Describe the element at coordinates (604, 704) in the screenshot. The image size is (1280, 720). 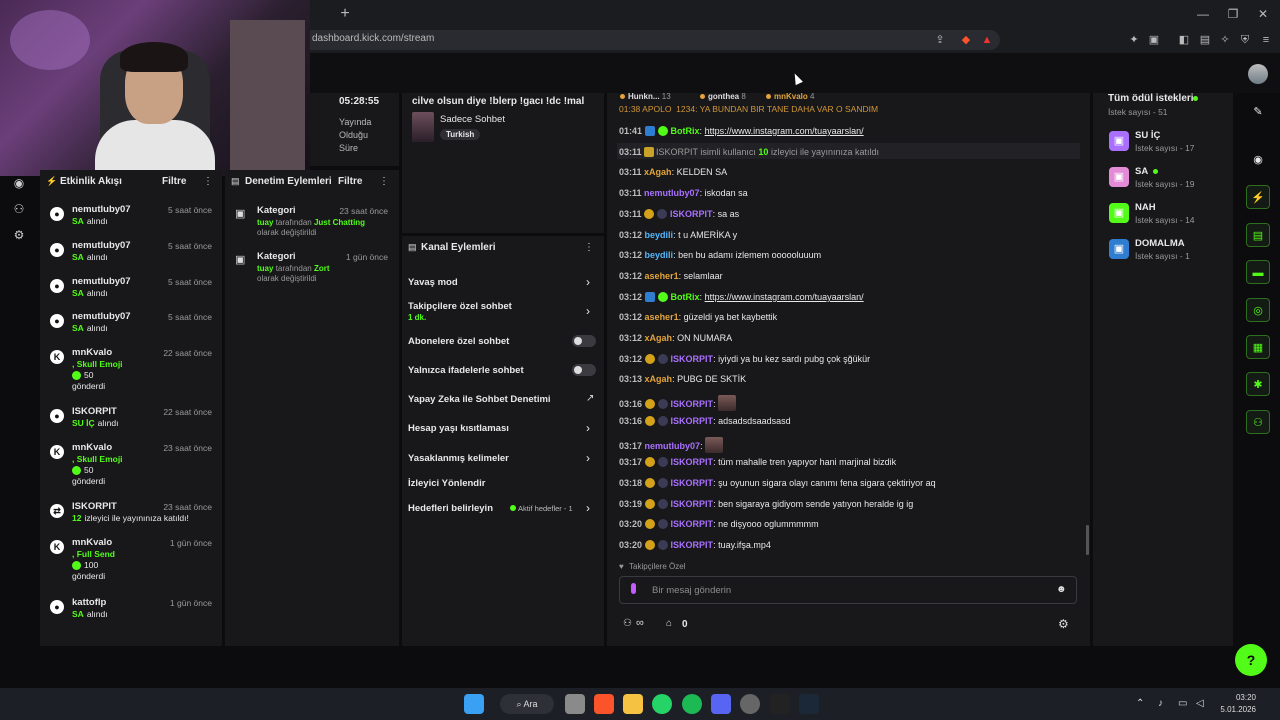
I see `brave-icon` at that location.